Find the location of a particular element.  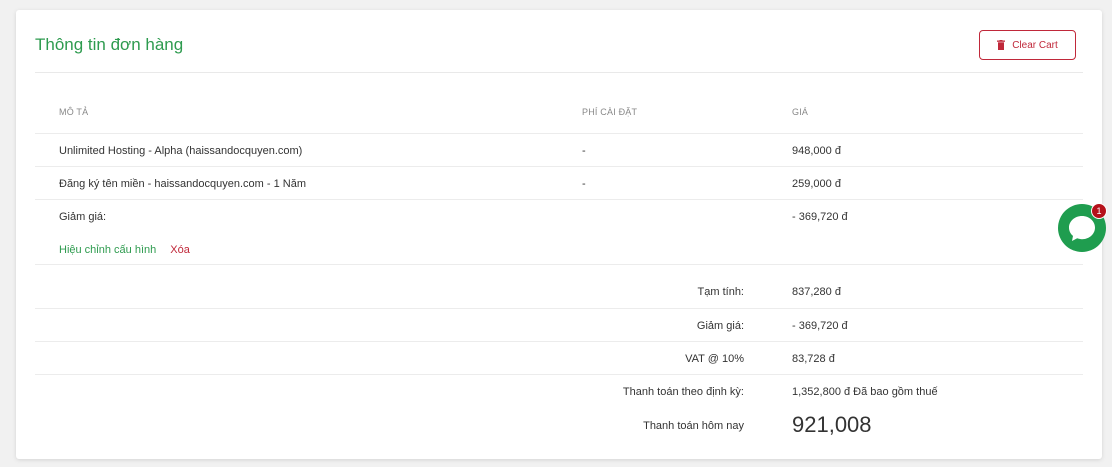

discount-summary-label: Giảm giá: is located at coordinates (720, 326).